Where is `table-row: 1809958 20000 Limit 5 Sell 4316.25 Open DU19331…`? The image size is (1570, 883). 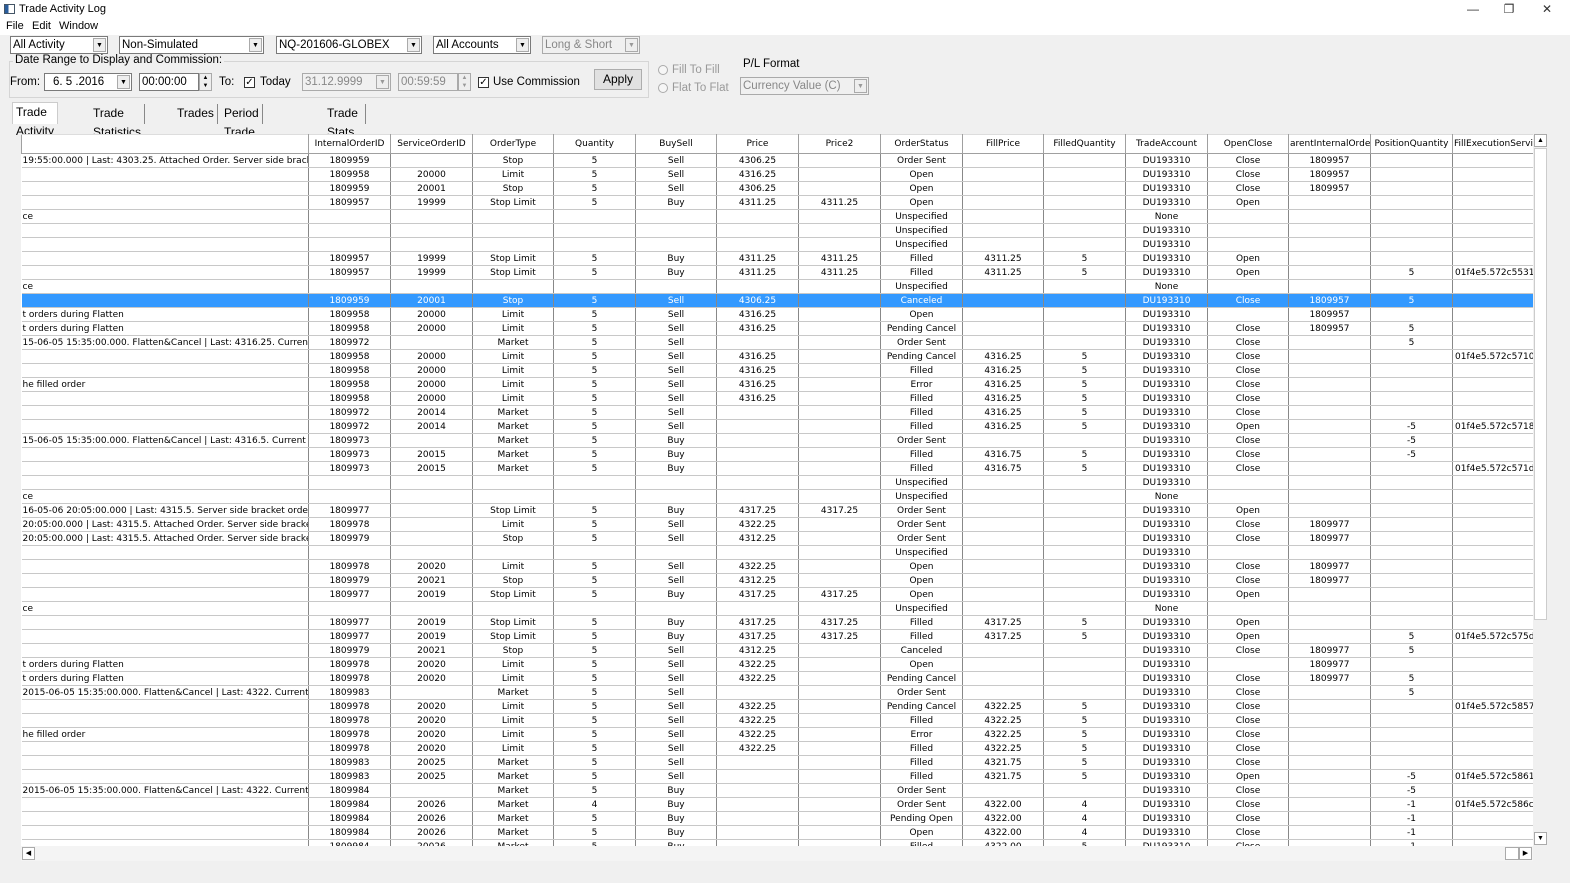
table-row: 1809958 20000 Limit 5 Sell 4316.25 Open DU19331… is located at coordinates (777, 174).